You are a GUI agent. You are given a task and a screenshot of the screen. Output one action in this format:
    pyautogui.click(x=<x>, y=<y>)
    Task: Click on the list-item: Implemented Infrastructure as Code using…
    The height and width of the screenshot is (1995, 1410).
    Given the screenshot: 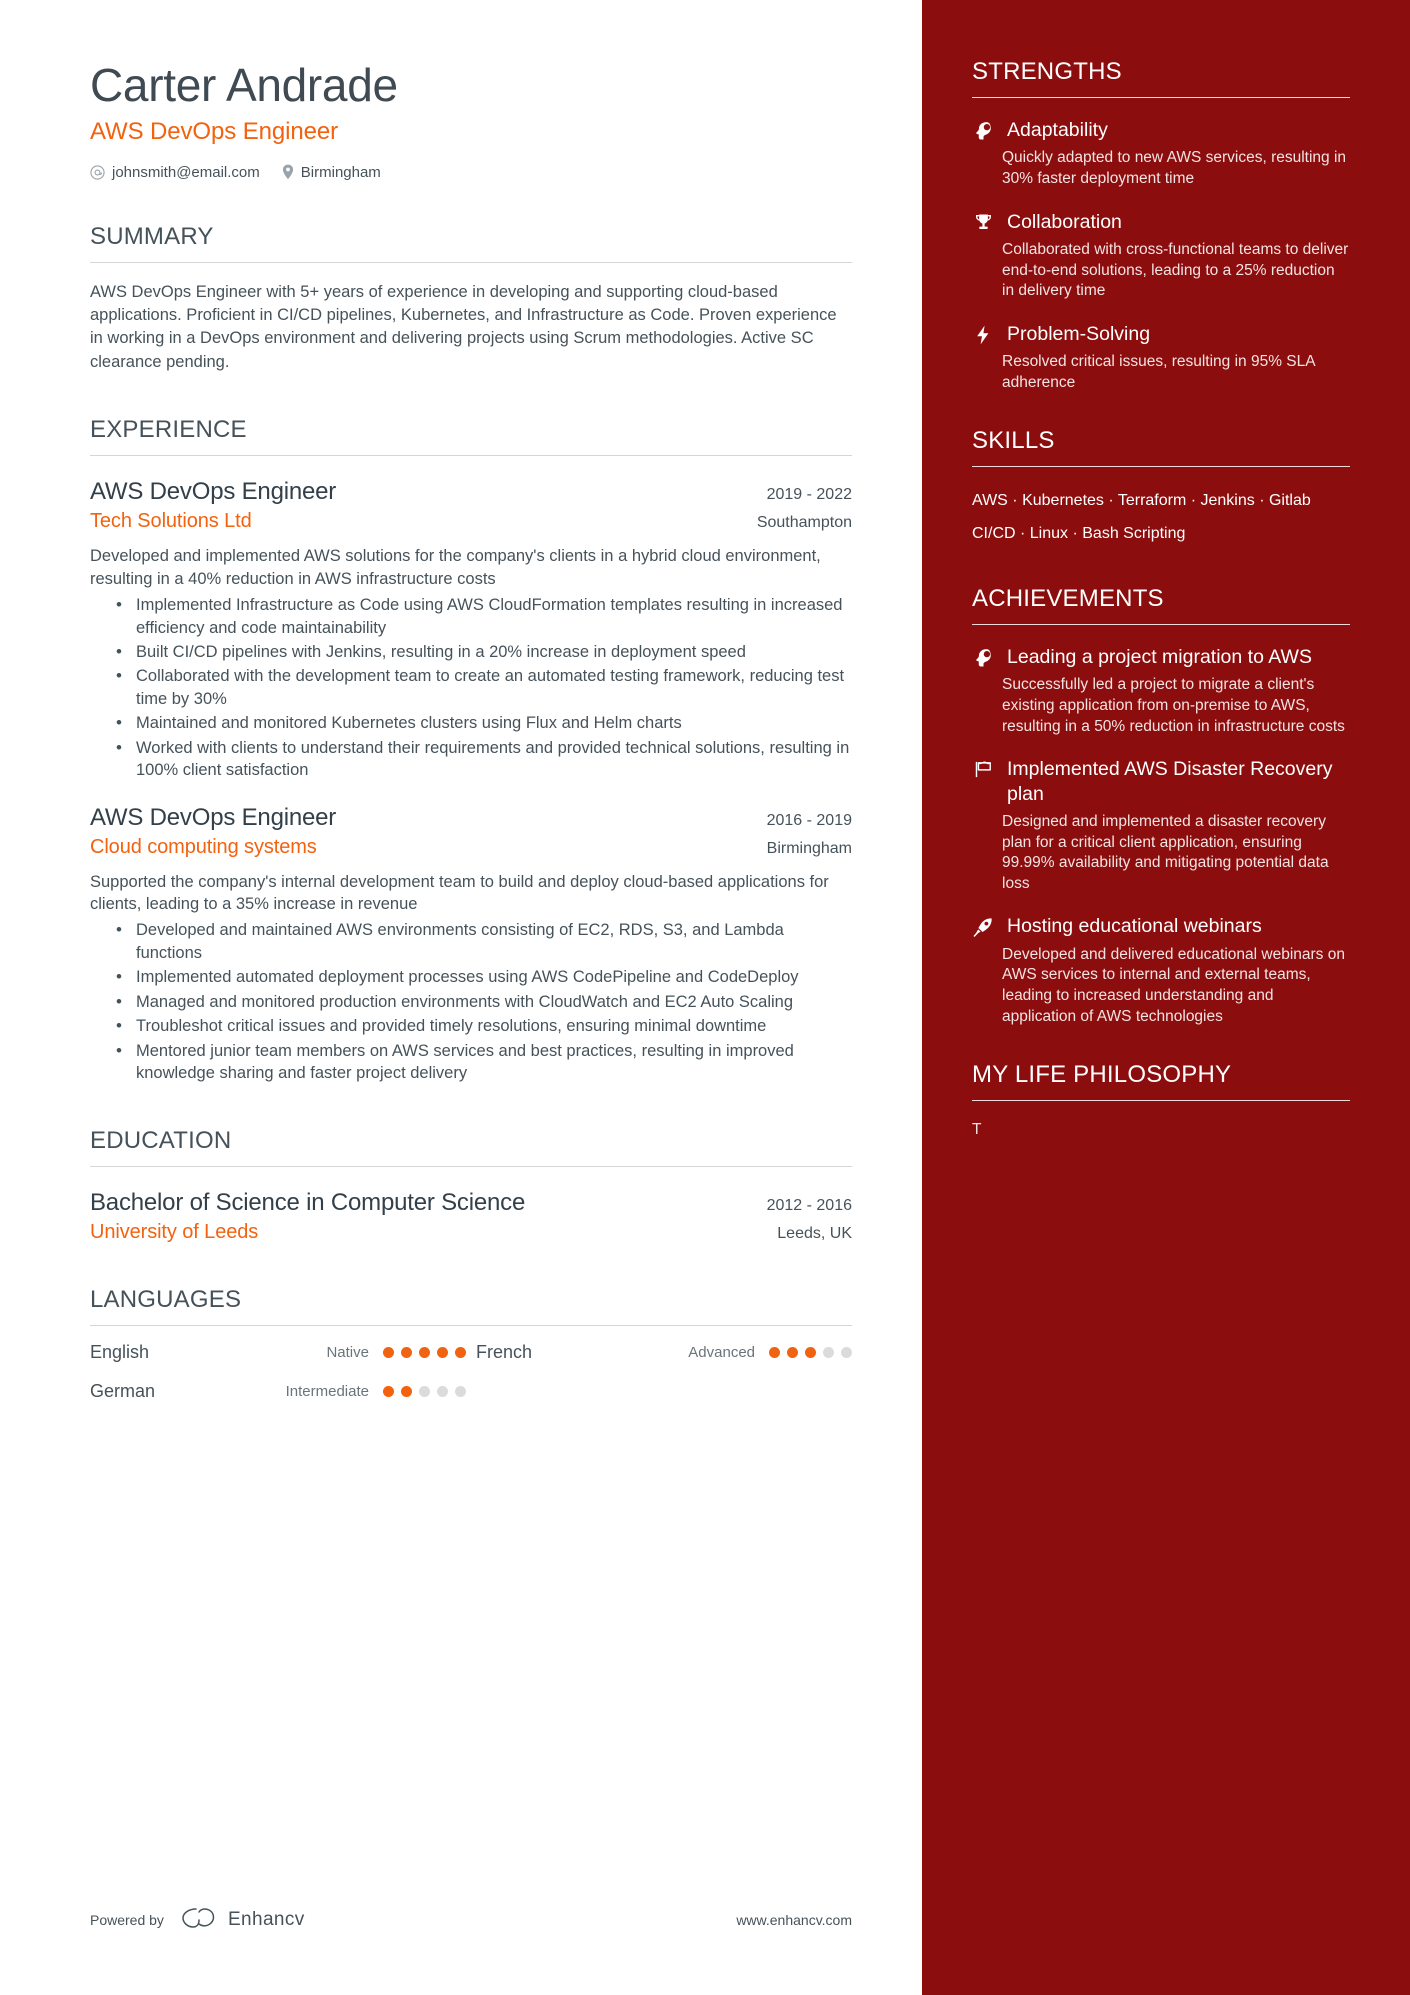 What is the action you would take?
    pyautogui.click(x=483, y=616)
    